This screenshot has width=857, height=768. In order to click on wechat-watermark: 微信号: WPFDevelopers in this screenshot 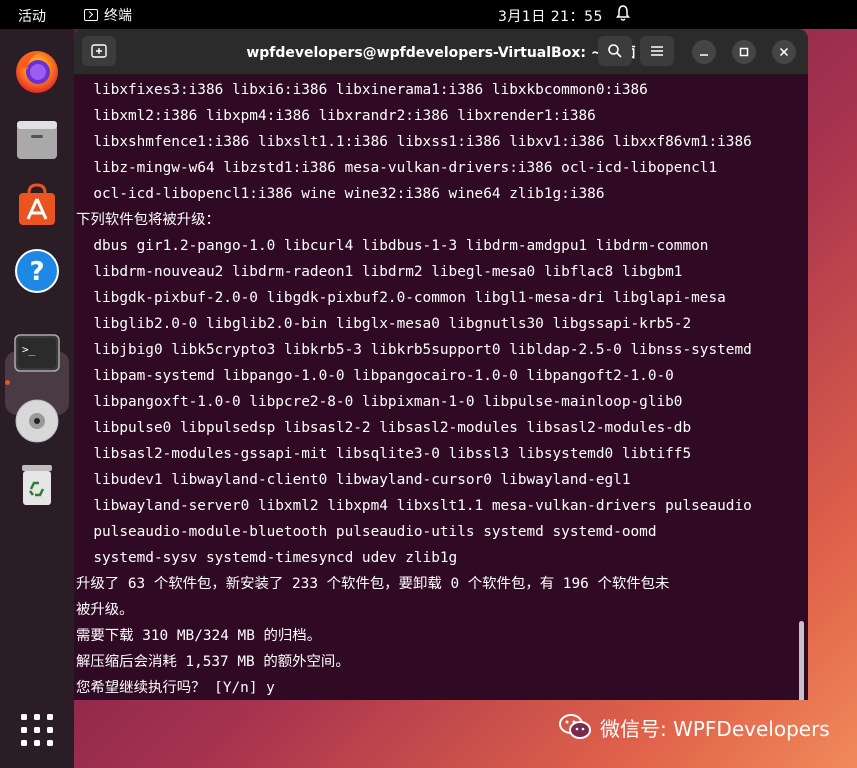, I will do `click(694, 727)`.